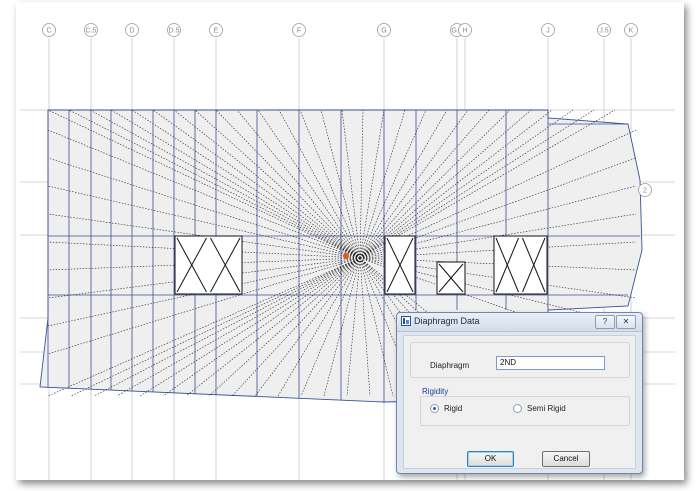 The width and height of the screenshot is (700, 491). I want to click on center-marker-dot, so click(346, 256).